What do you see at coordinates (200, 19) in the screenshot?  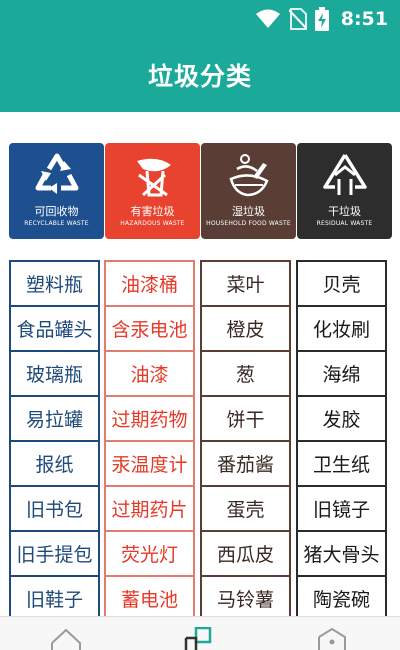 I see `status-bar: 8:51` at bounding box center [200, 19].